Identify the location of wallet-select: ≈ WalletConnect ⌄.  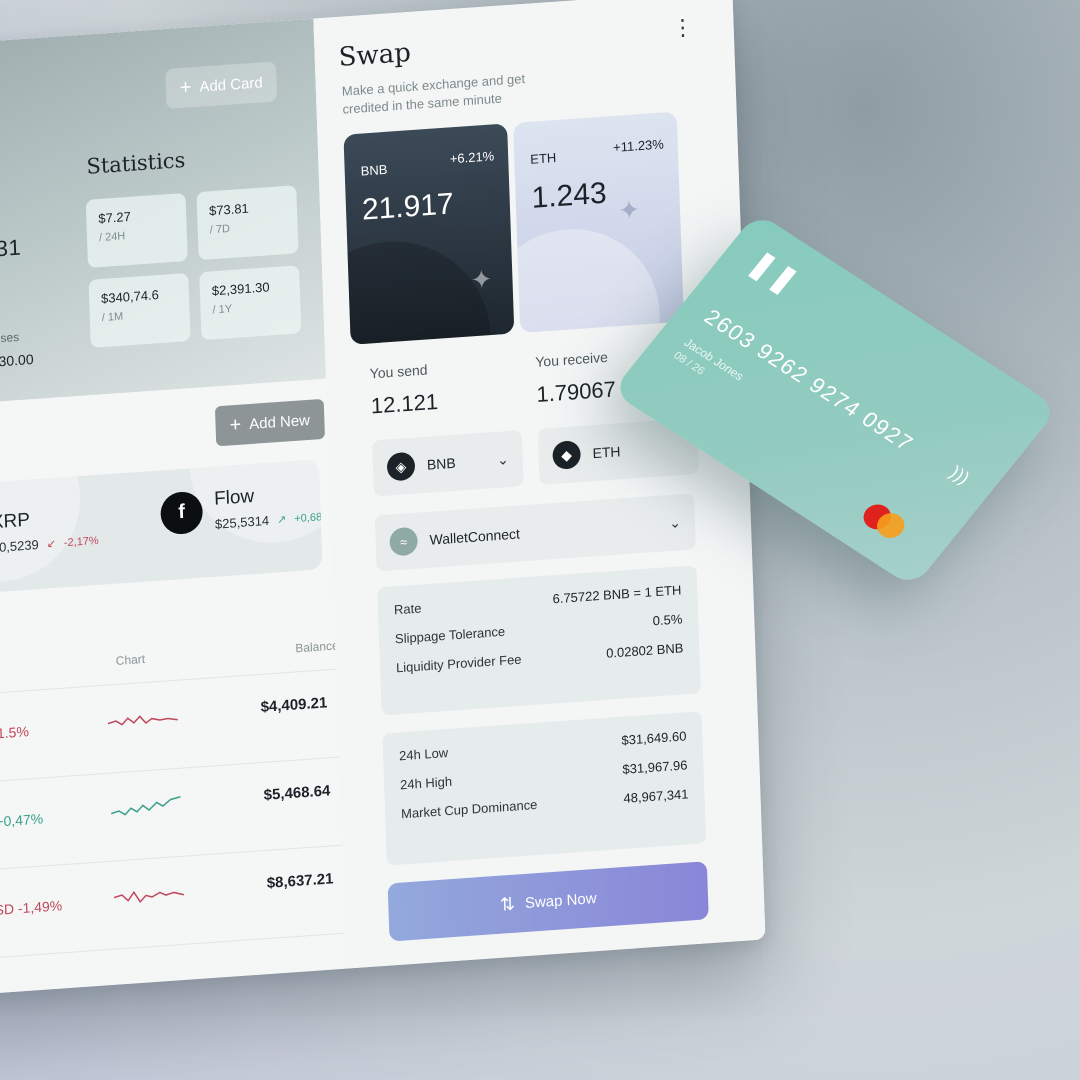
(535, 532).